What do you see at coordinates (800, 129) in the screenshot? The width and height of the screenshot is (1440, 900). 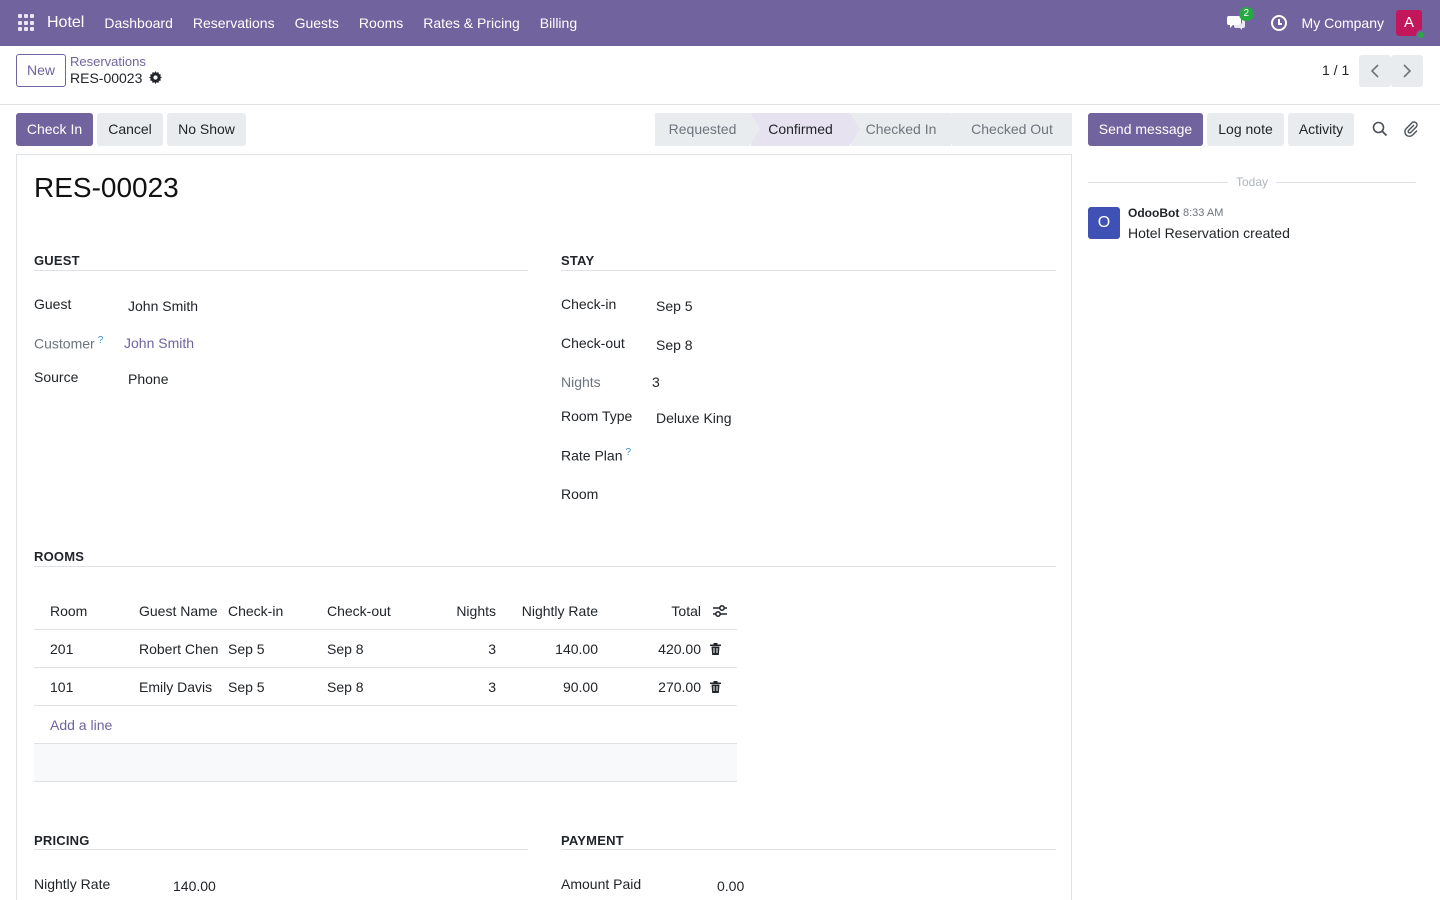 I see `stage-confirmed-label: Confirmed` at bounding box center [800, 129].